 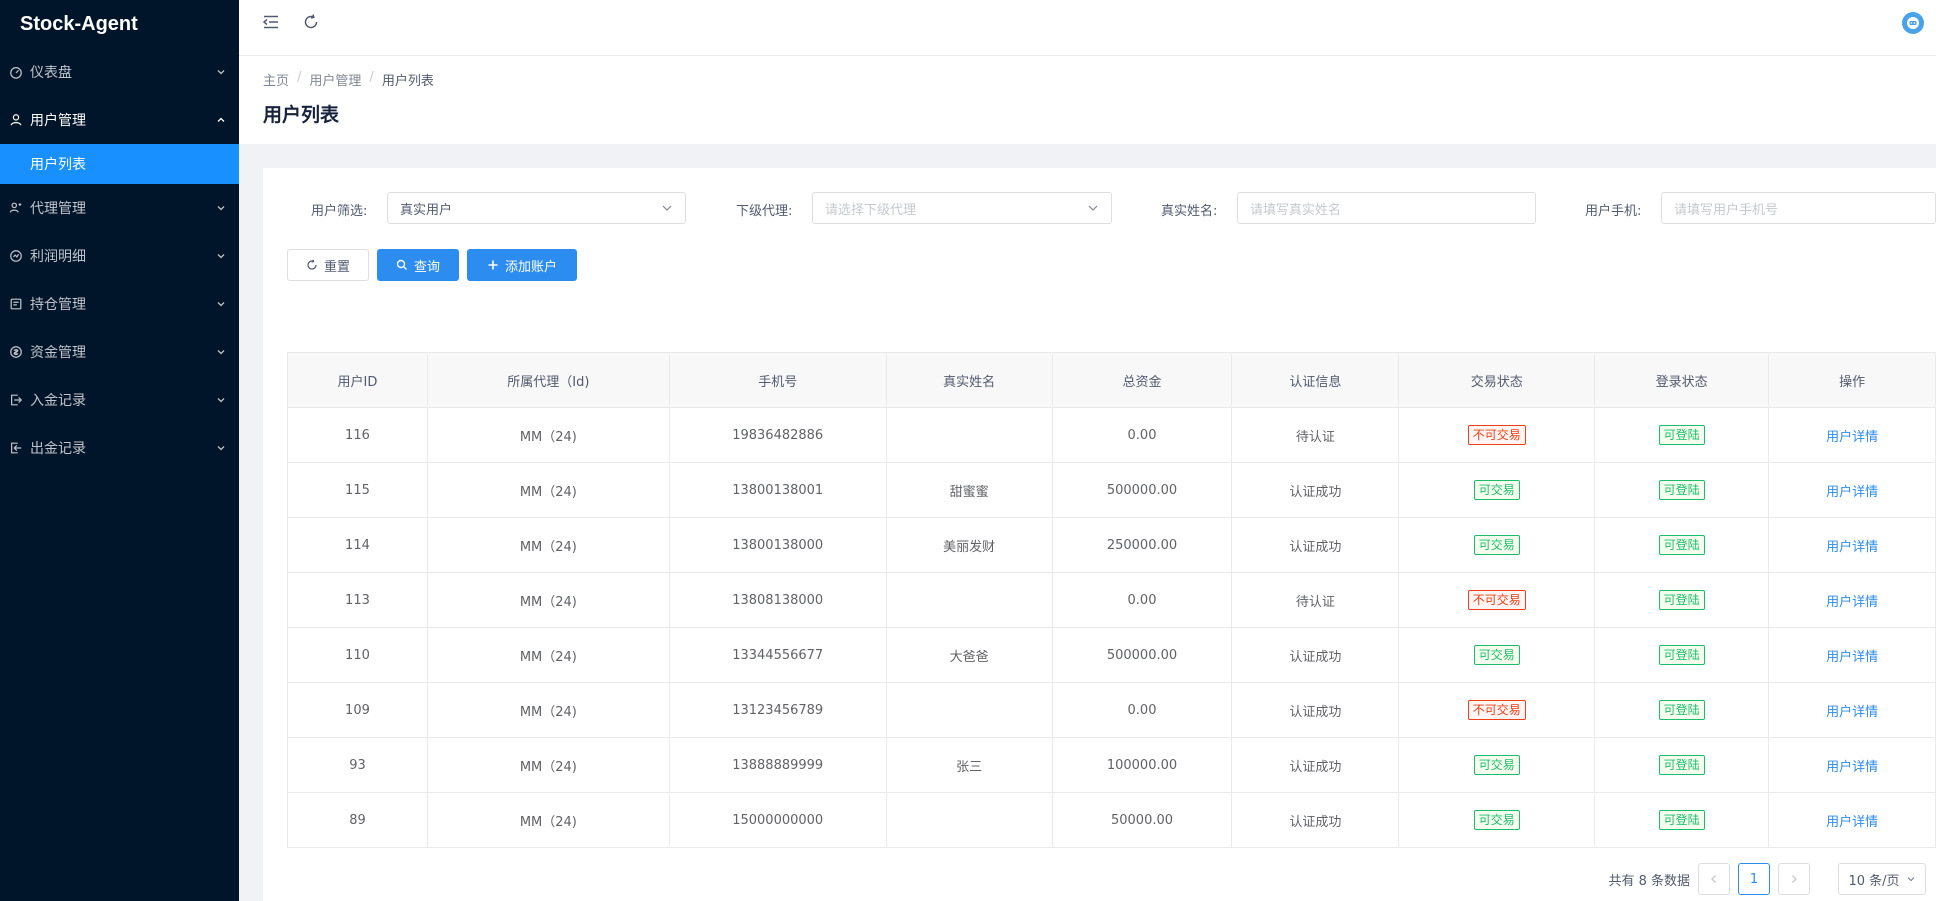 What do you see at coordinates (119, 208) in the screenshot?
I see `sidebar-item-agent-management: 代理管理` at bounding box center [119, 208].